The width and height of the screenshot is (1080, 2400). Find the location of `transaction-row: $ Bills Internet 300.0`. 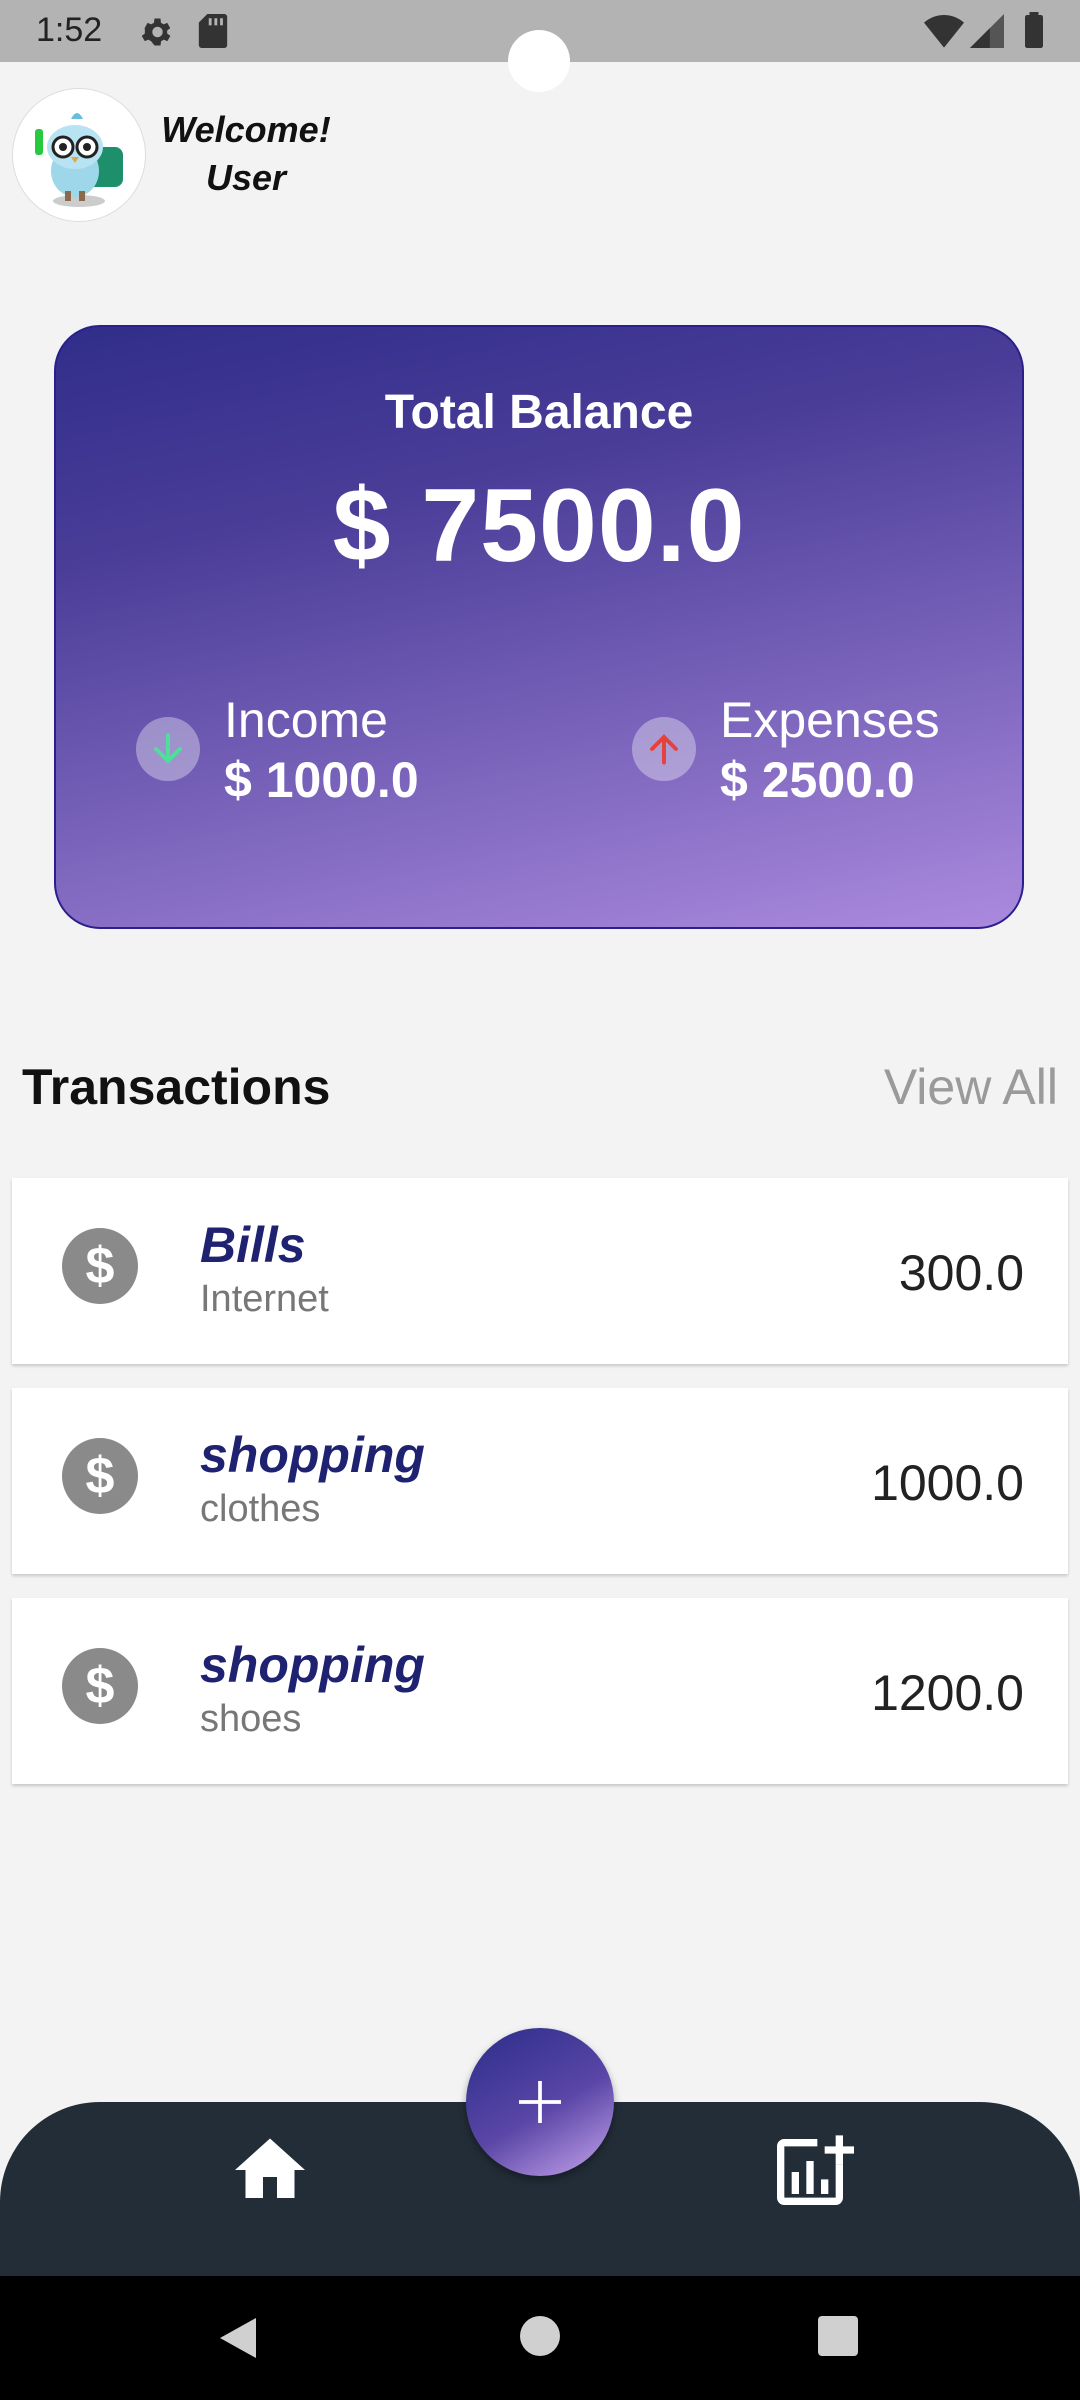

transaction-row: $ Bills Internet 300.0 is located at coordinates (540, 1271).